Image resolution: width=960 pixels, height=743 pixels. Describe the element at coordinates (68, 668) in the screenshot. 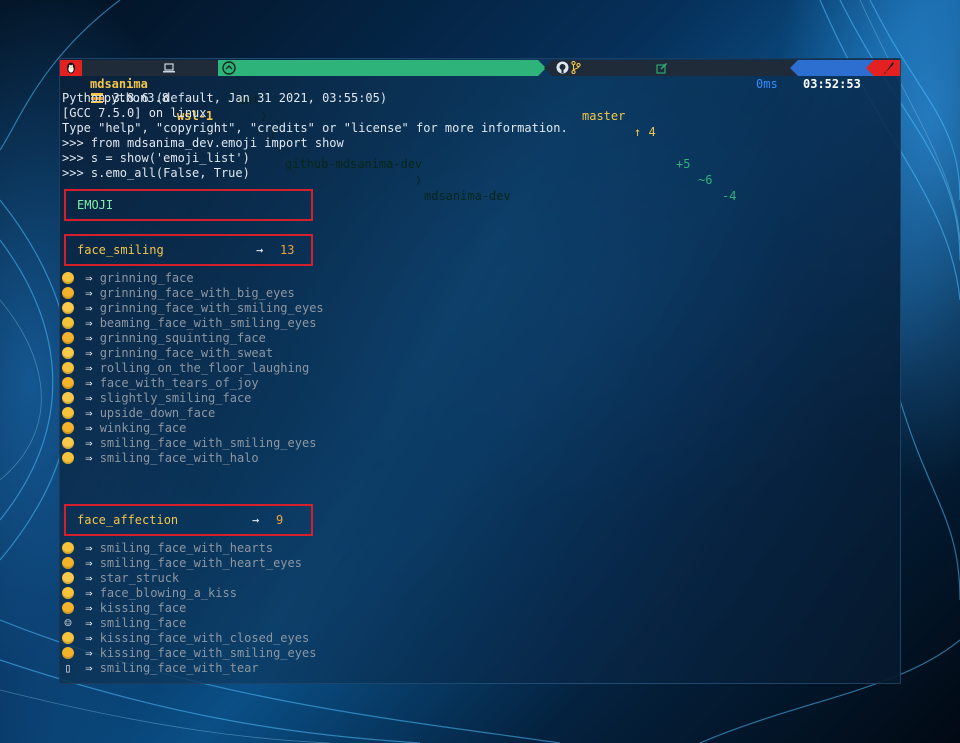

I see `emoji-glyph: ▯` at that location.